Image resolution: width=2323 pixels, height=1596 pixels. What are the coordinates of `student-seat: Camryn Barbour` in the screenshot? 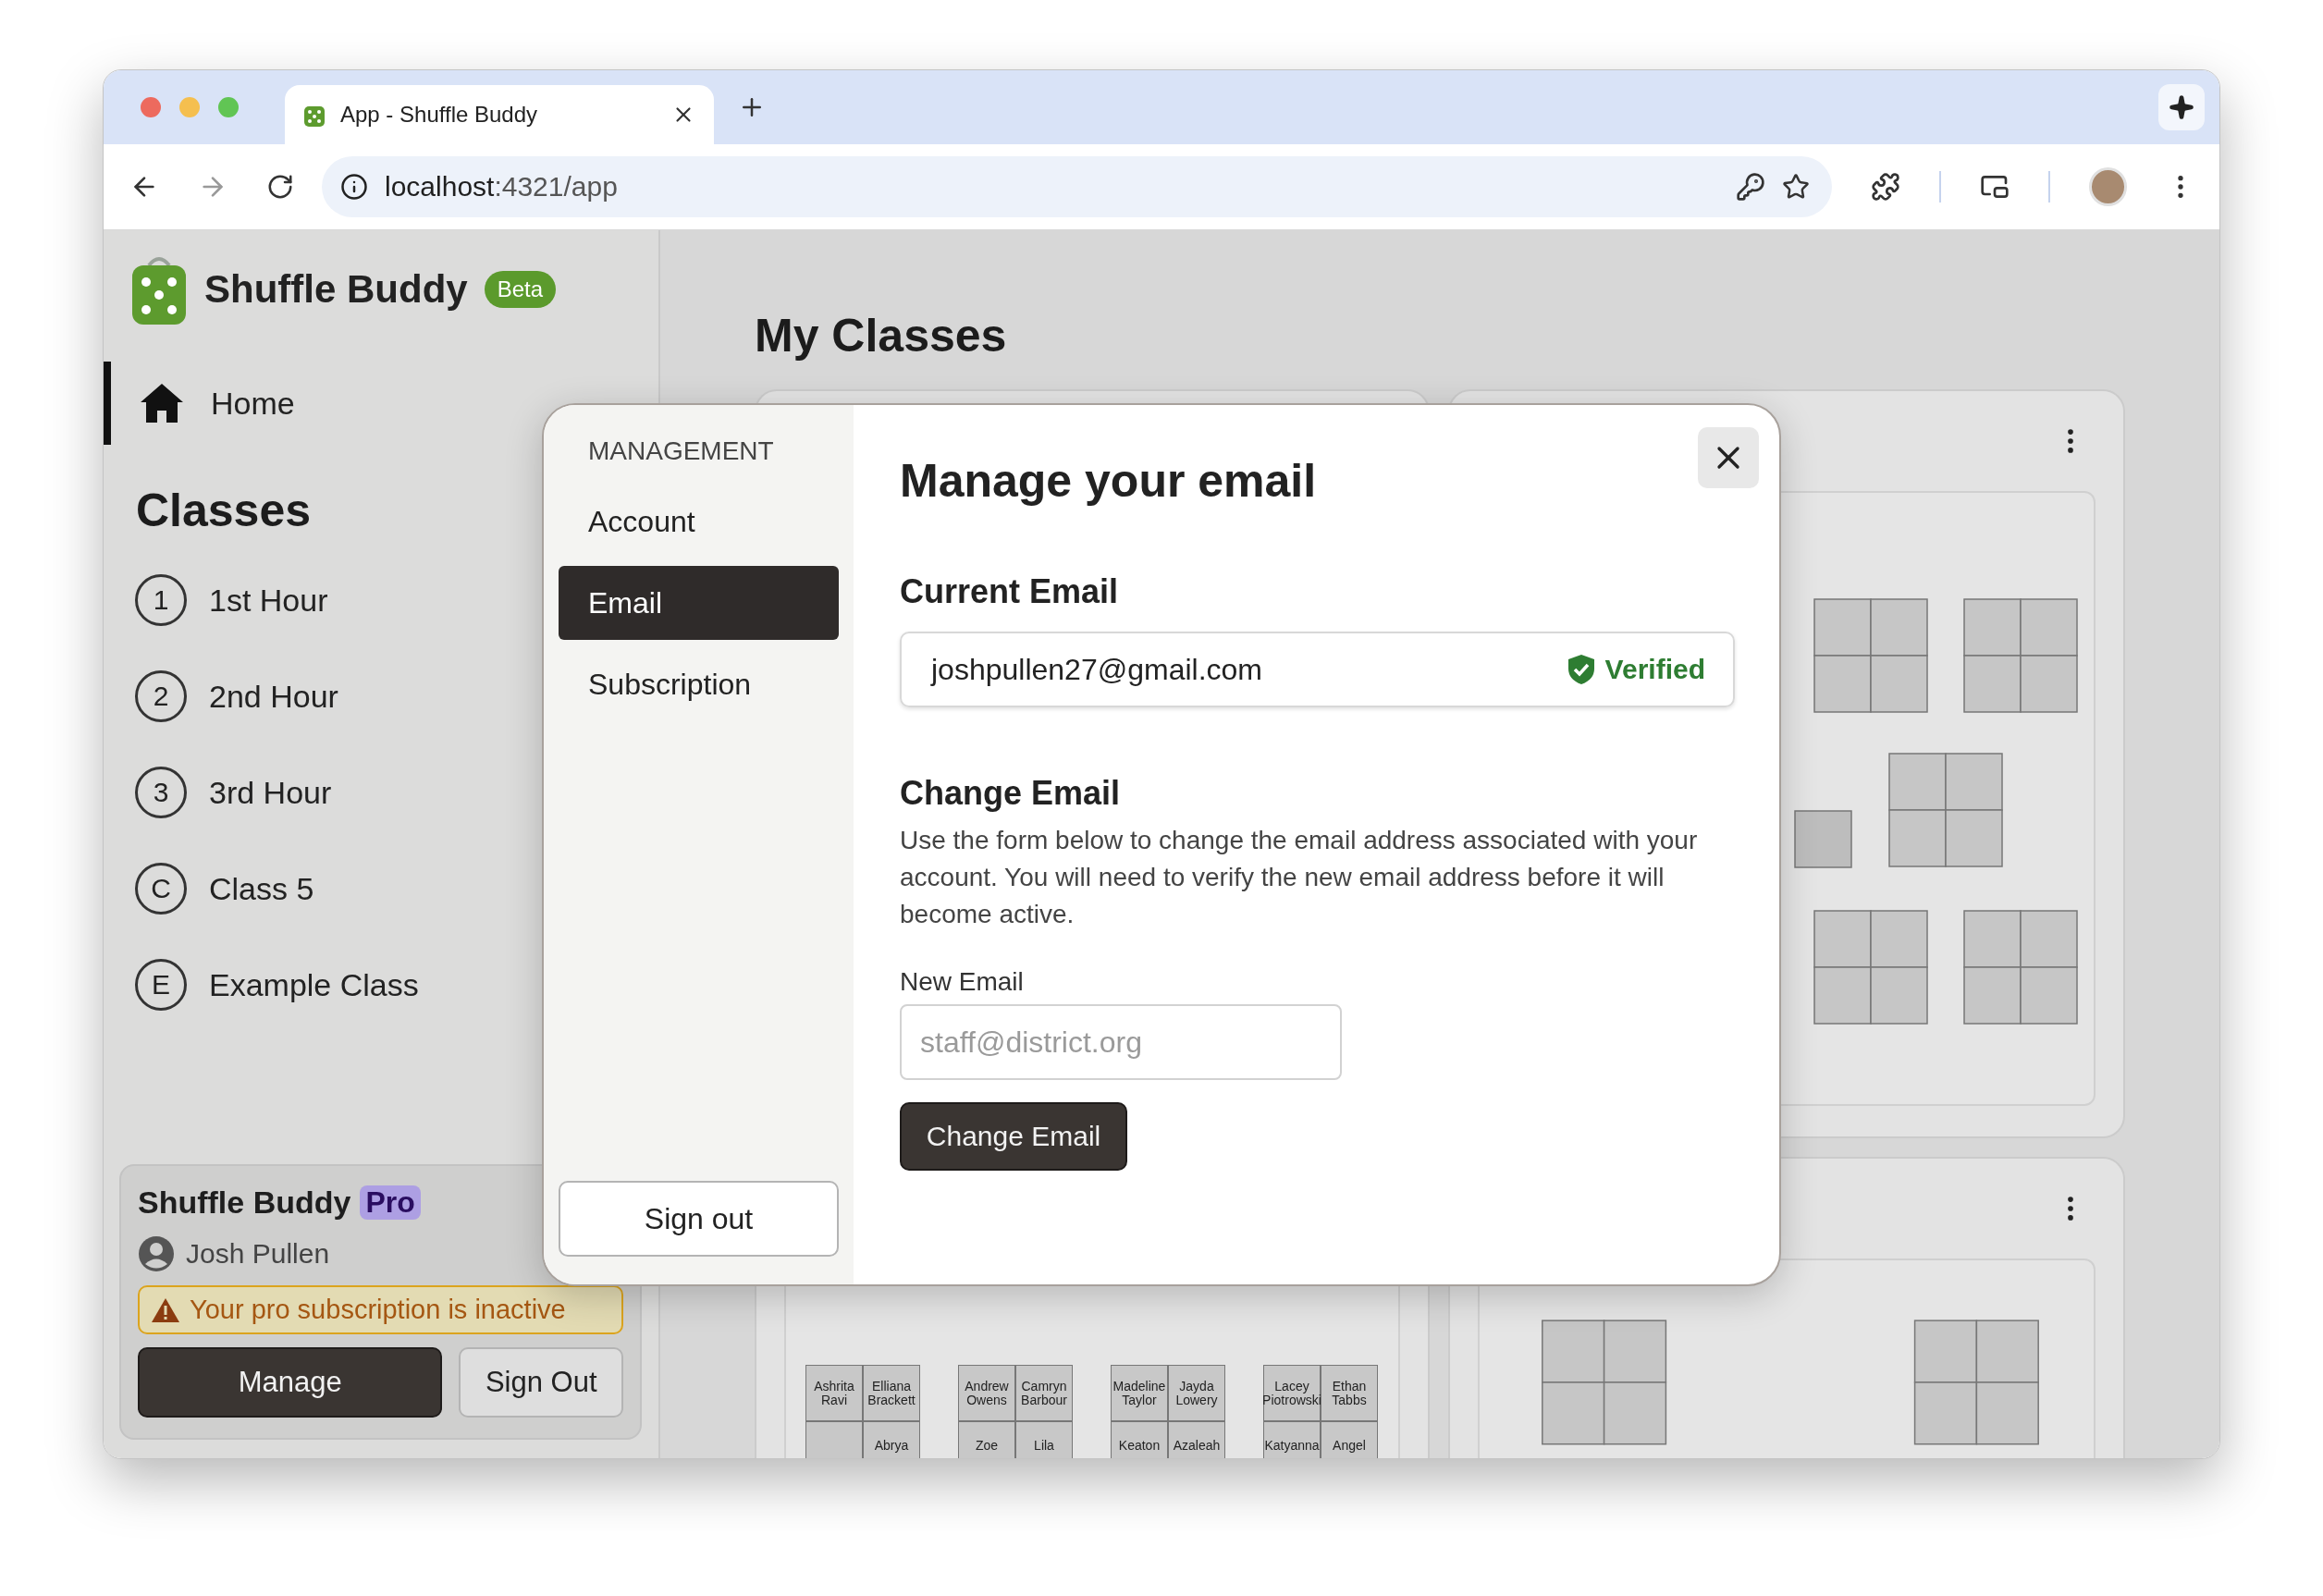 It's located at (1044, 1393).